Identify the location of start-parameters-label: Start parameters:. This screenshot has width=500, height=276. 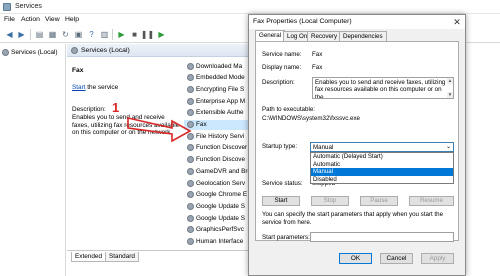
(286, 237).